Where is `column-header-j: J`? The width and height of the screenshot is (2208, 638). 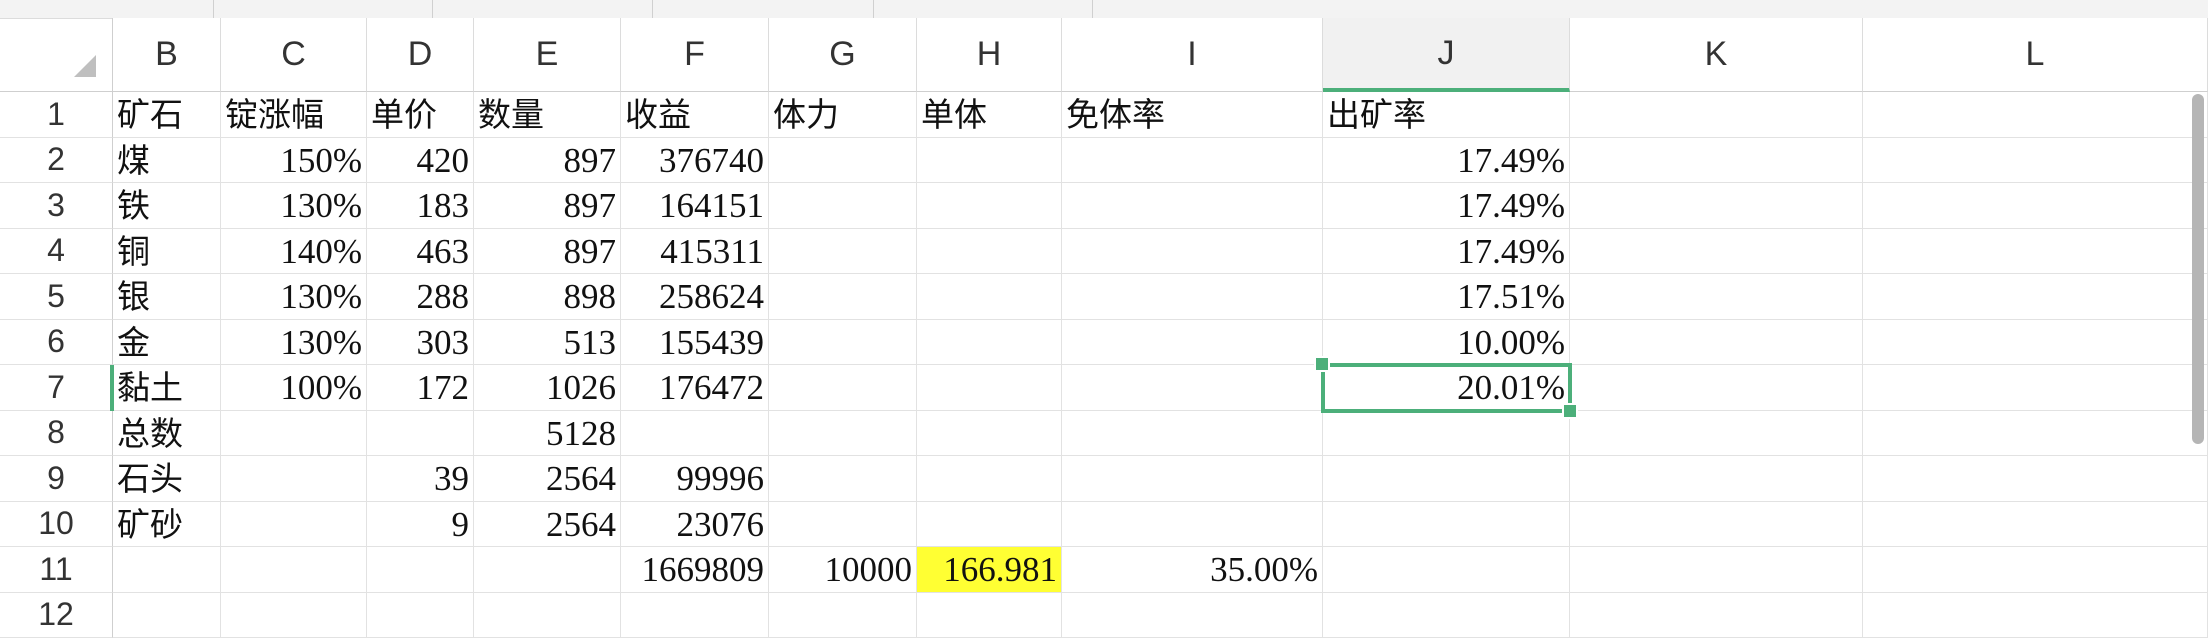 column-header-j: J is located at coordinates (1446, 55).